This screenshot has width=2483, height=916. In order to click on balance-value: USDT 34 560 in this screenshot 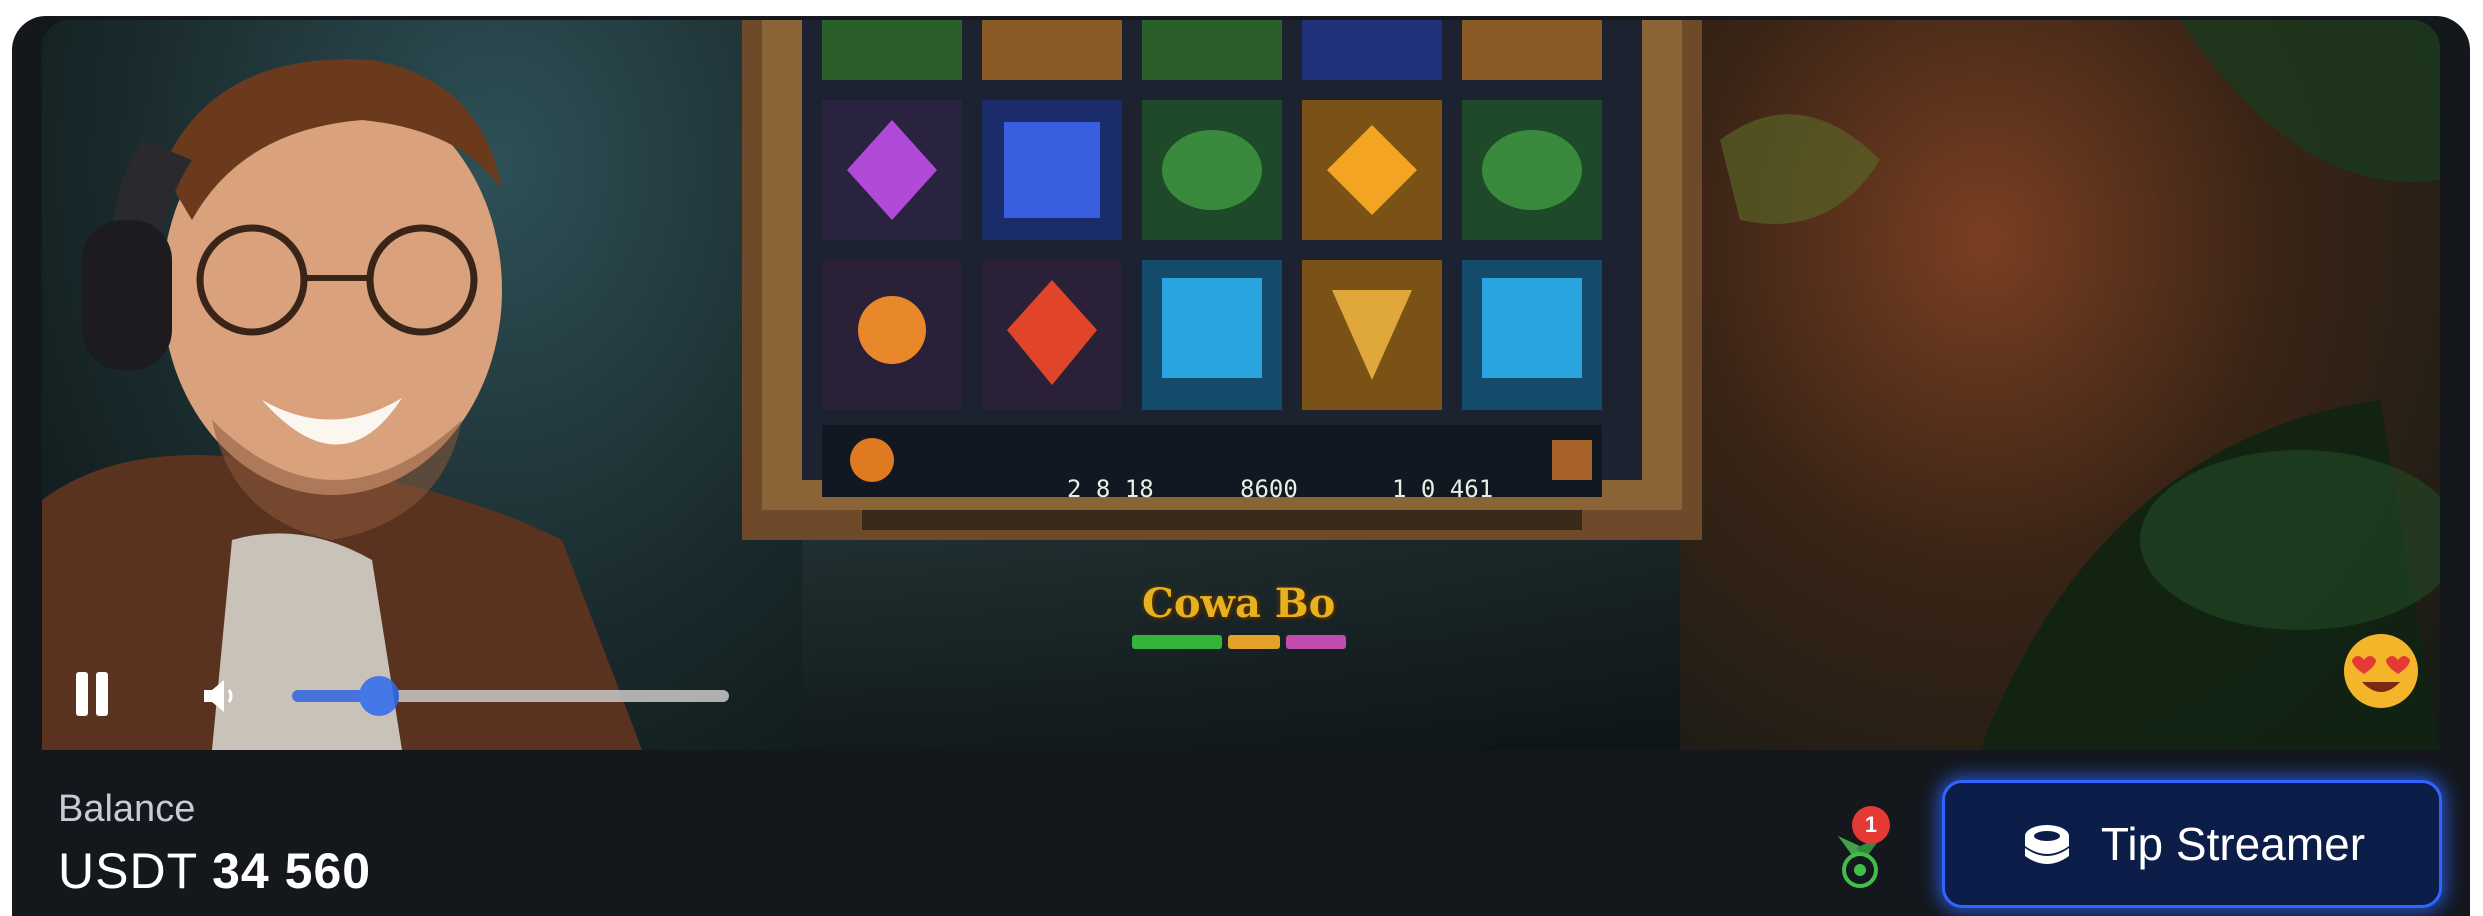, I will do `click(214, 871)`.